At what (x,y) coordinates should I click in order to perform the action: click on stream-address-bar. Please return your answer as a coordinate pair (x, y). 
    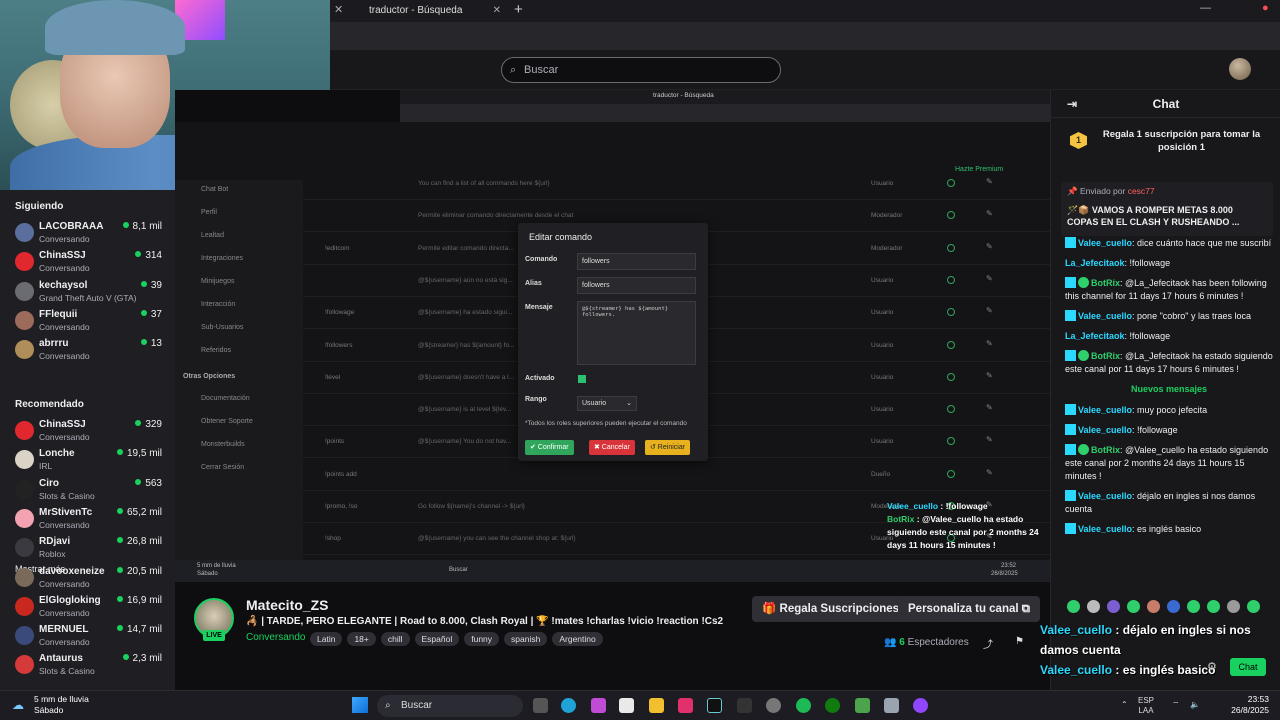
    Looking at the image, I should click on (725, 113).